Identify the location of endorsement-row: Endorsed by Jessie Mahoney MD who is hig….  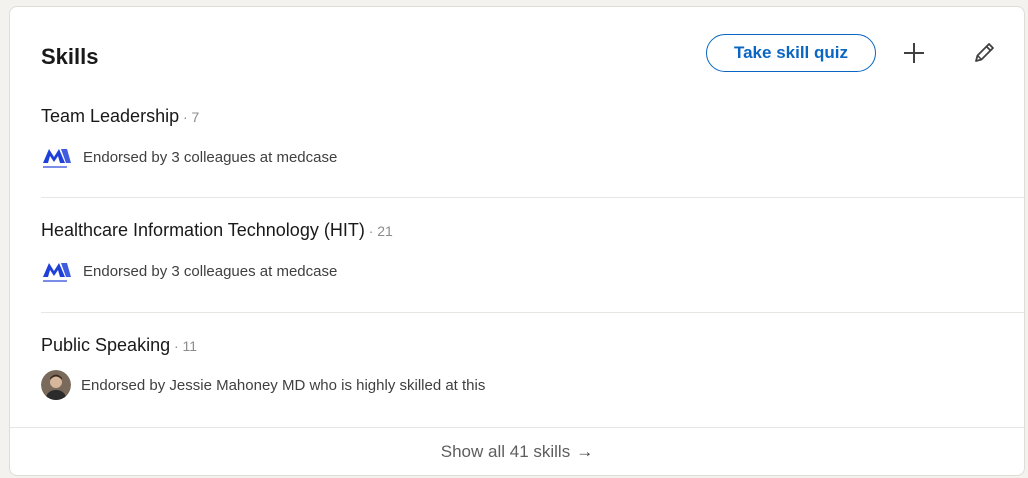
(263, 385).